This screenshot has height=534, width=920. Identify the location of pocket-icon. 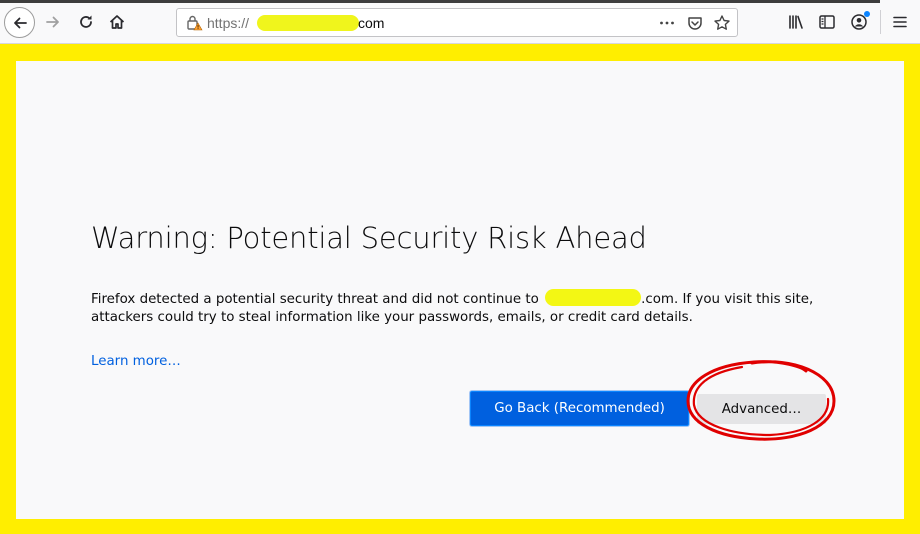
(695, 23).